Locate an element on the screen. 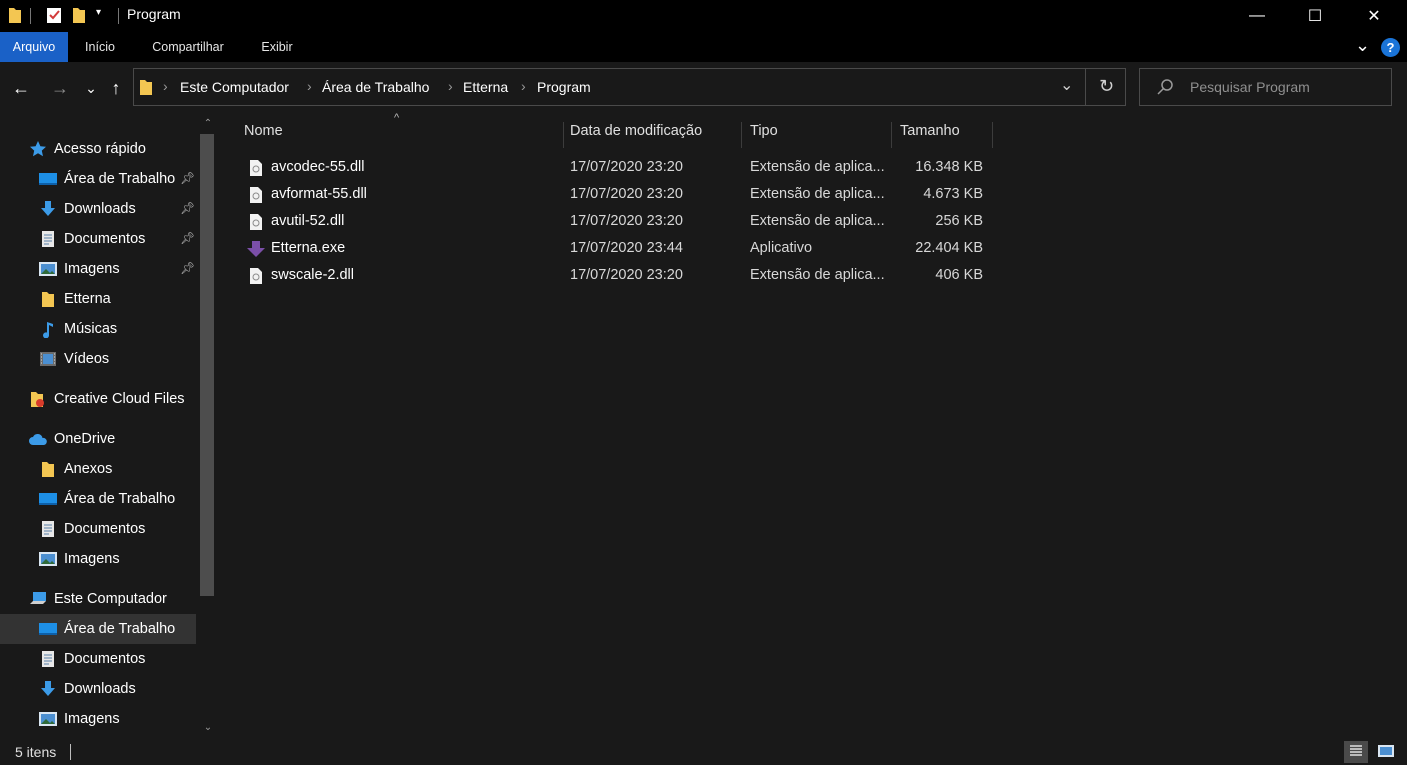 This screenshot has height=765, width=1407. column-header-name: Nome is located at coordinates (400, 135).